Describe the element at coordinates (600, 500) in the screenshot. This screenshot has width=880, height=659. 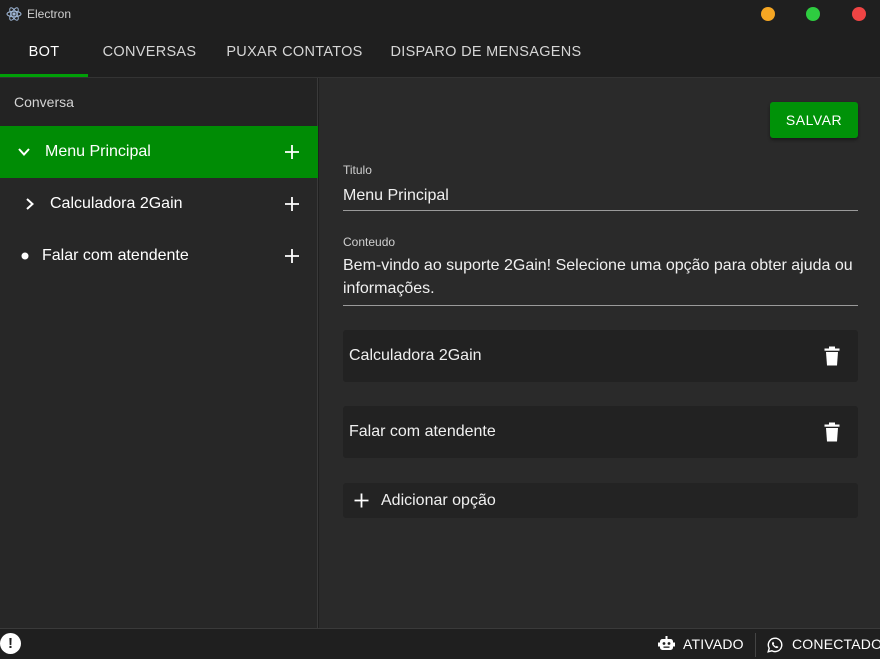
I see `add-option-button: Adicionar opção` at that location.